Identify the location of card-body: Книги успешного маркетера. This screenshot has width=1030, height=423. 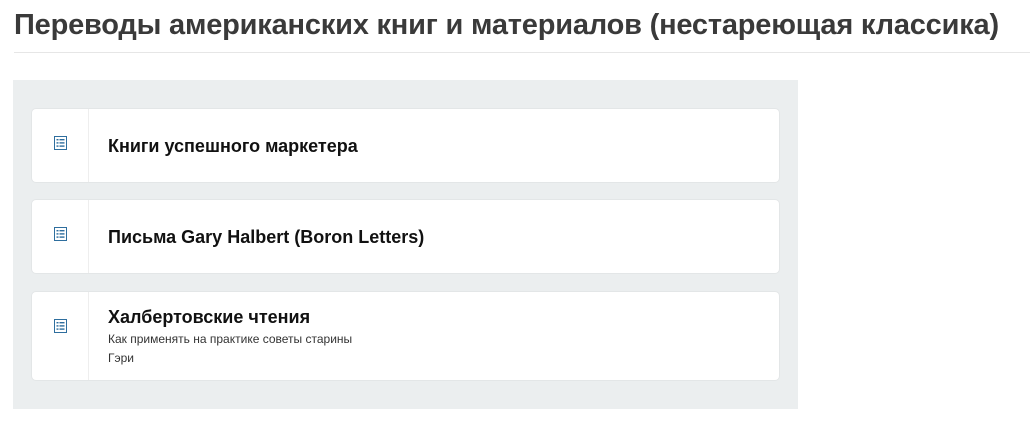
(223, 145).